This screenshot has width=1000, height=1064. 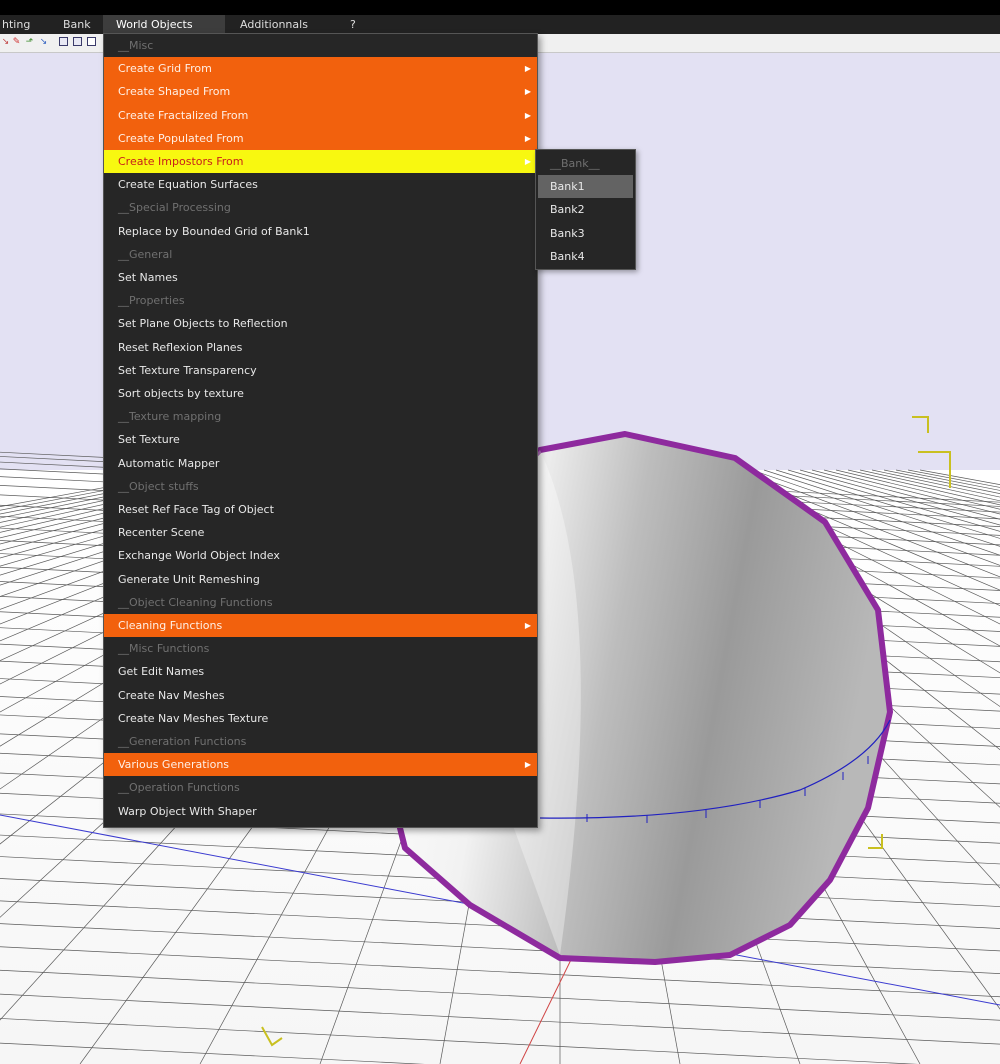 What do you see at coordinates (16, 24) in the screenshot?
I see `menu-lighting: hting` at bounding box center [16, 24].